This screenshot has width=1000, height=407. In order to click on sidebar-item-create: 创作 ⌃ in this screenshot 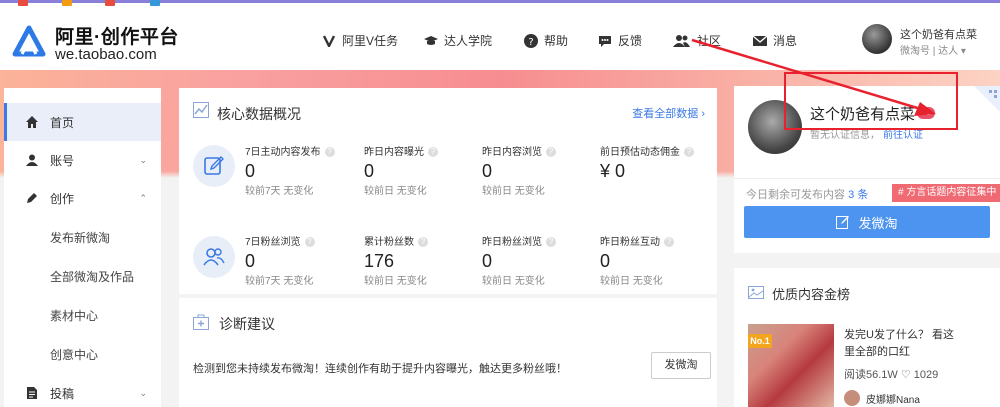, I will do `click(82, 198)`.